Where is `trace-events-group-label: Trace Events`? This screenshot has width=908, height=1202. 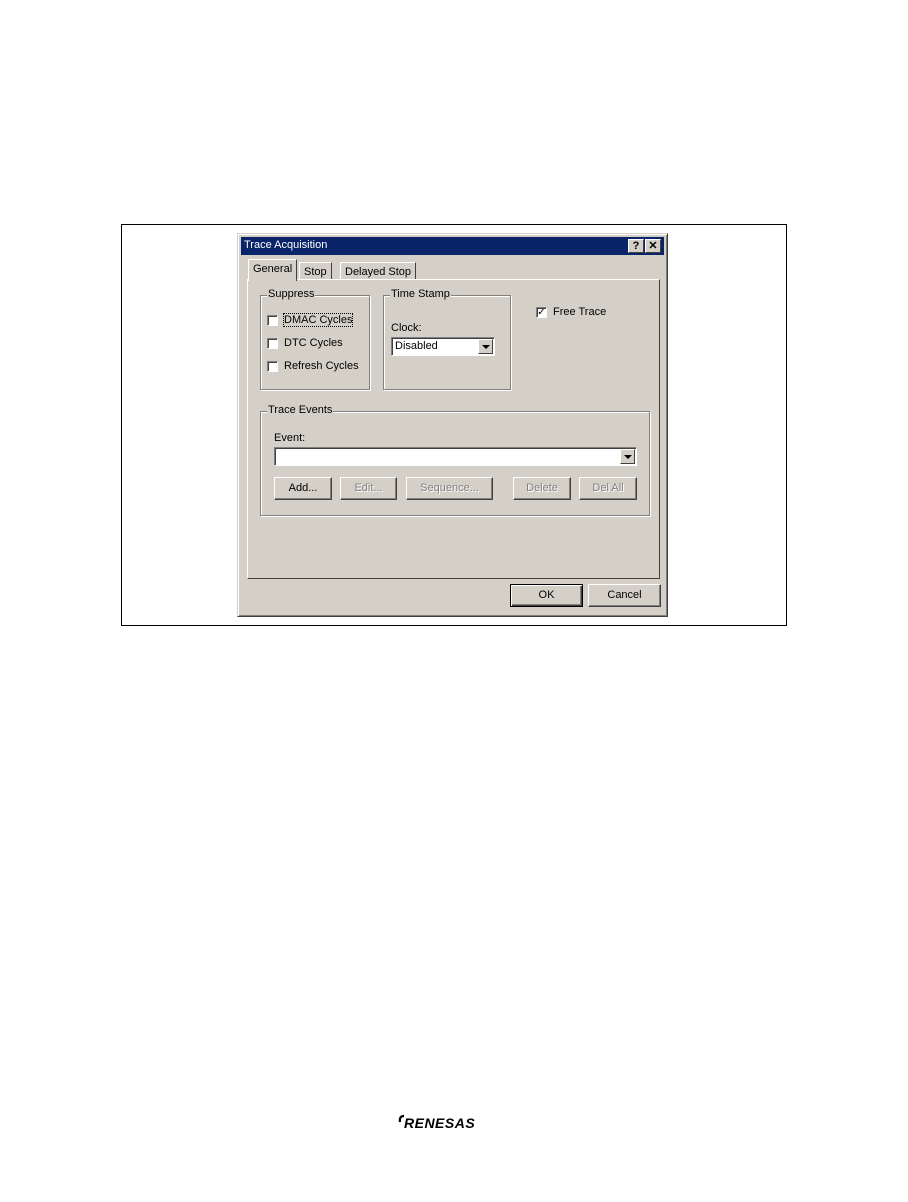 trace-events-group-label: Trace Events is located at coordinates (300, 410).